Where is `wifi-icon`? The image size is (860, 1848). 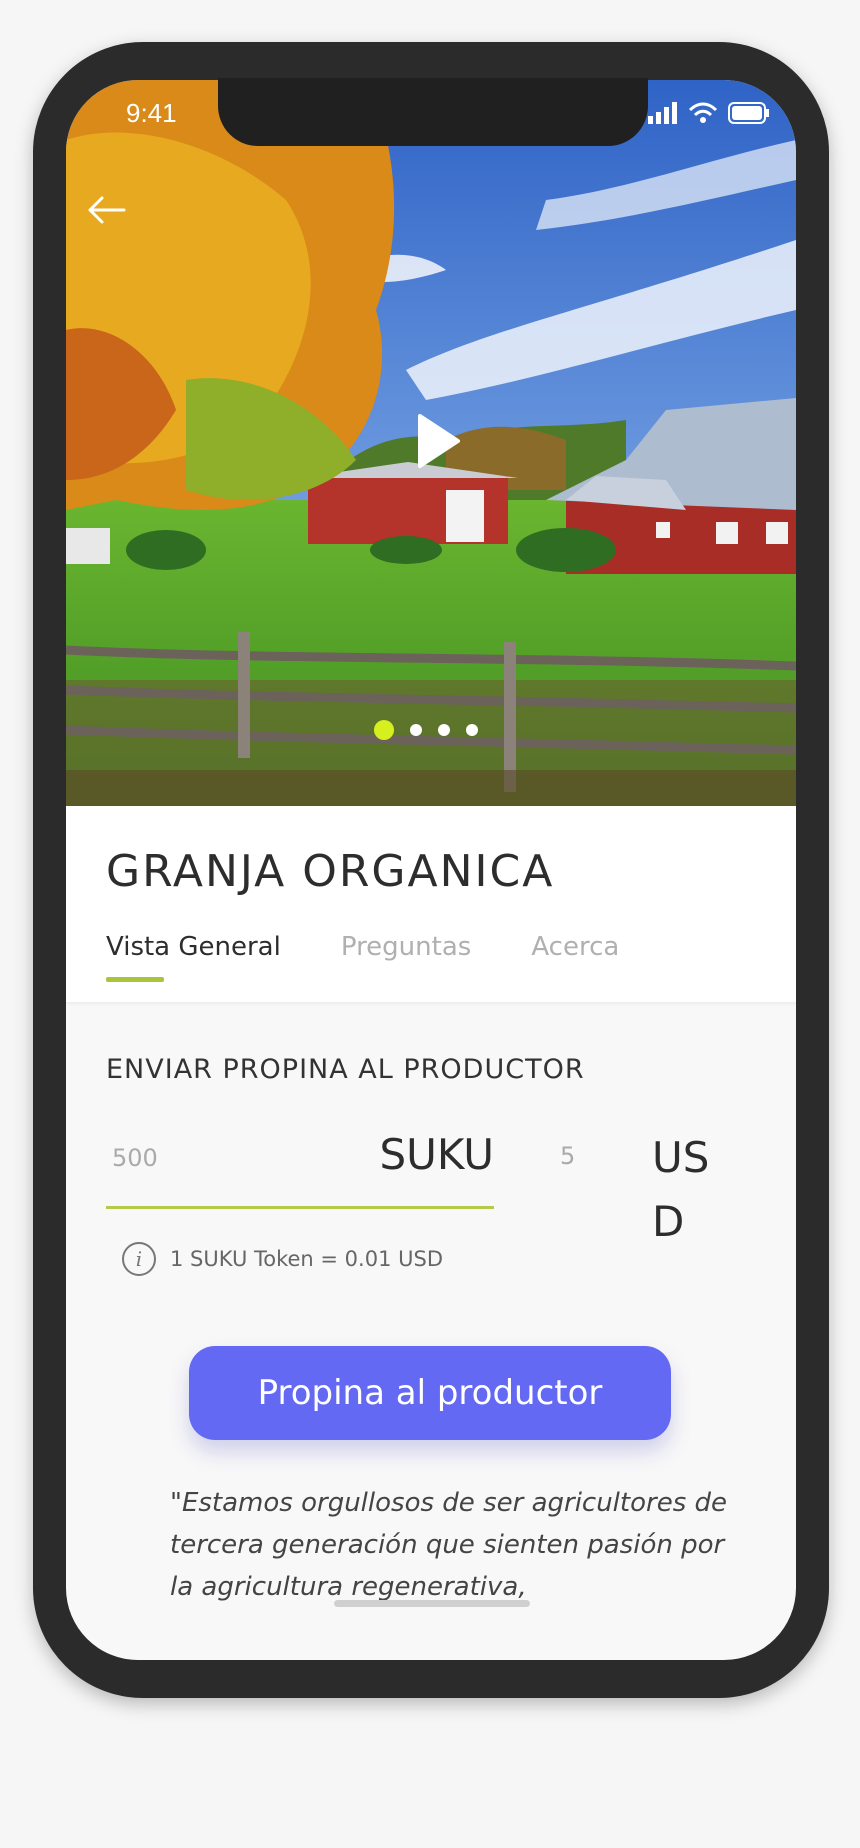 wifi-icon is located at coordinates (703, 112).